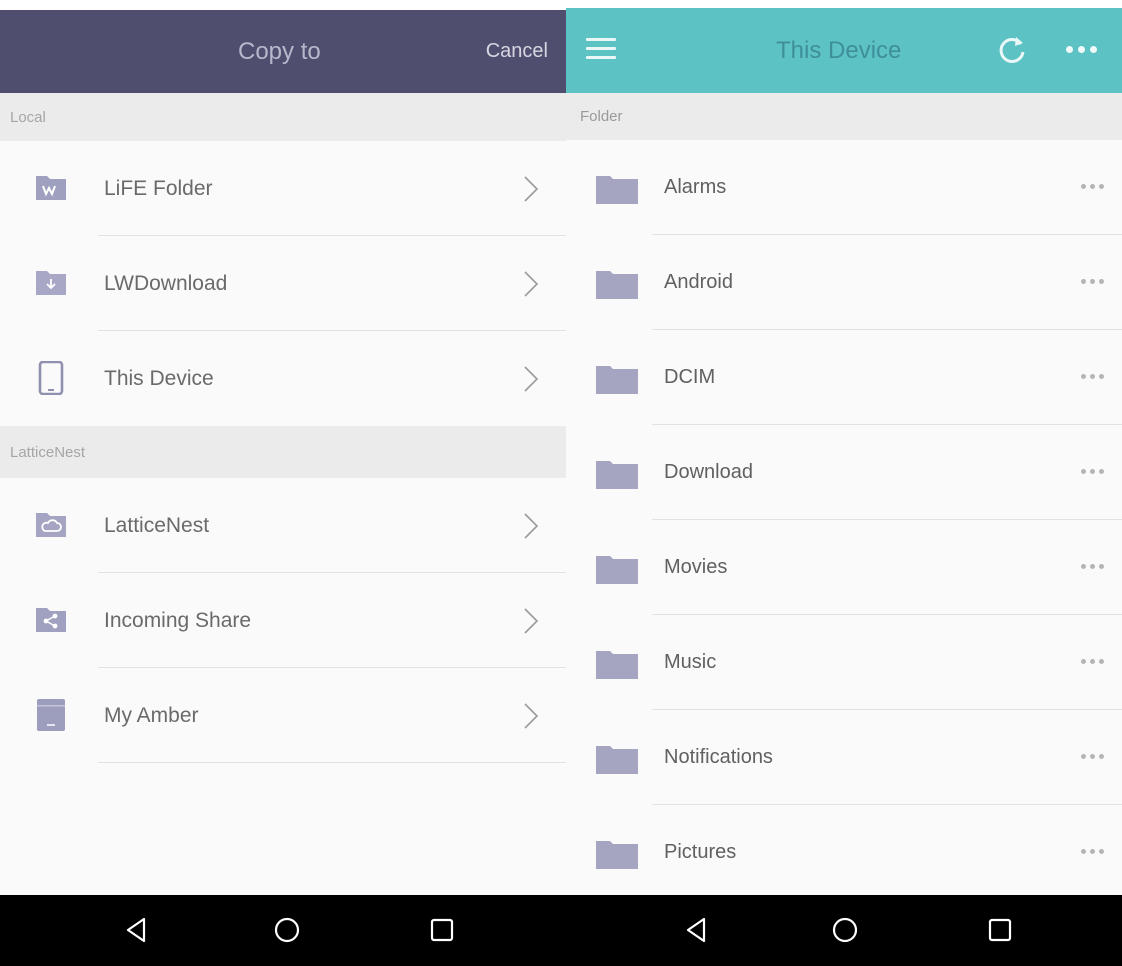 Image resolution: width=1122 pixels, height=966 pixels. What do you see at coordinates (332, 762) in the screenshot?
I see `divider` at bounding box center [332, 762].